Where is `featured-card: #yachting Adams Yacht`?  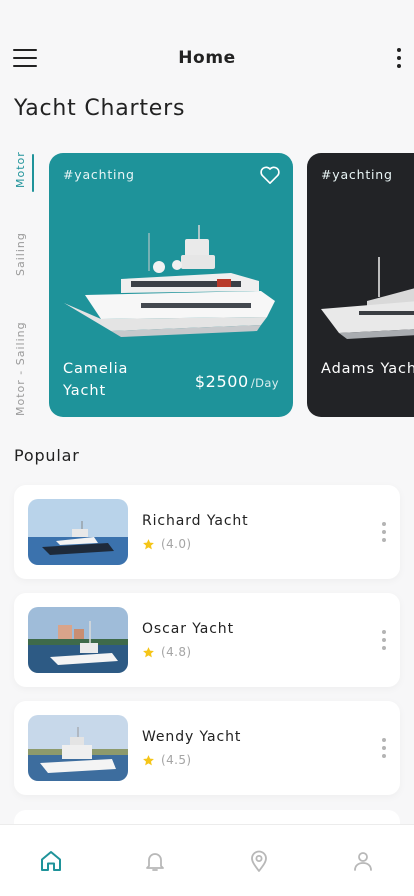
featured-card: #yachting Adams Yacht is located at coordinates (360, 285).